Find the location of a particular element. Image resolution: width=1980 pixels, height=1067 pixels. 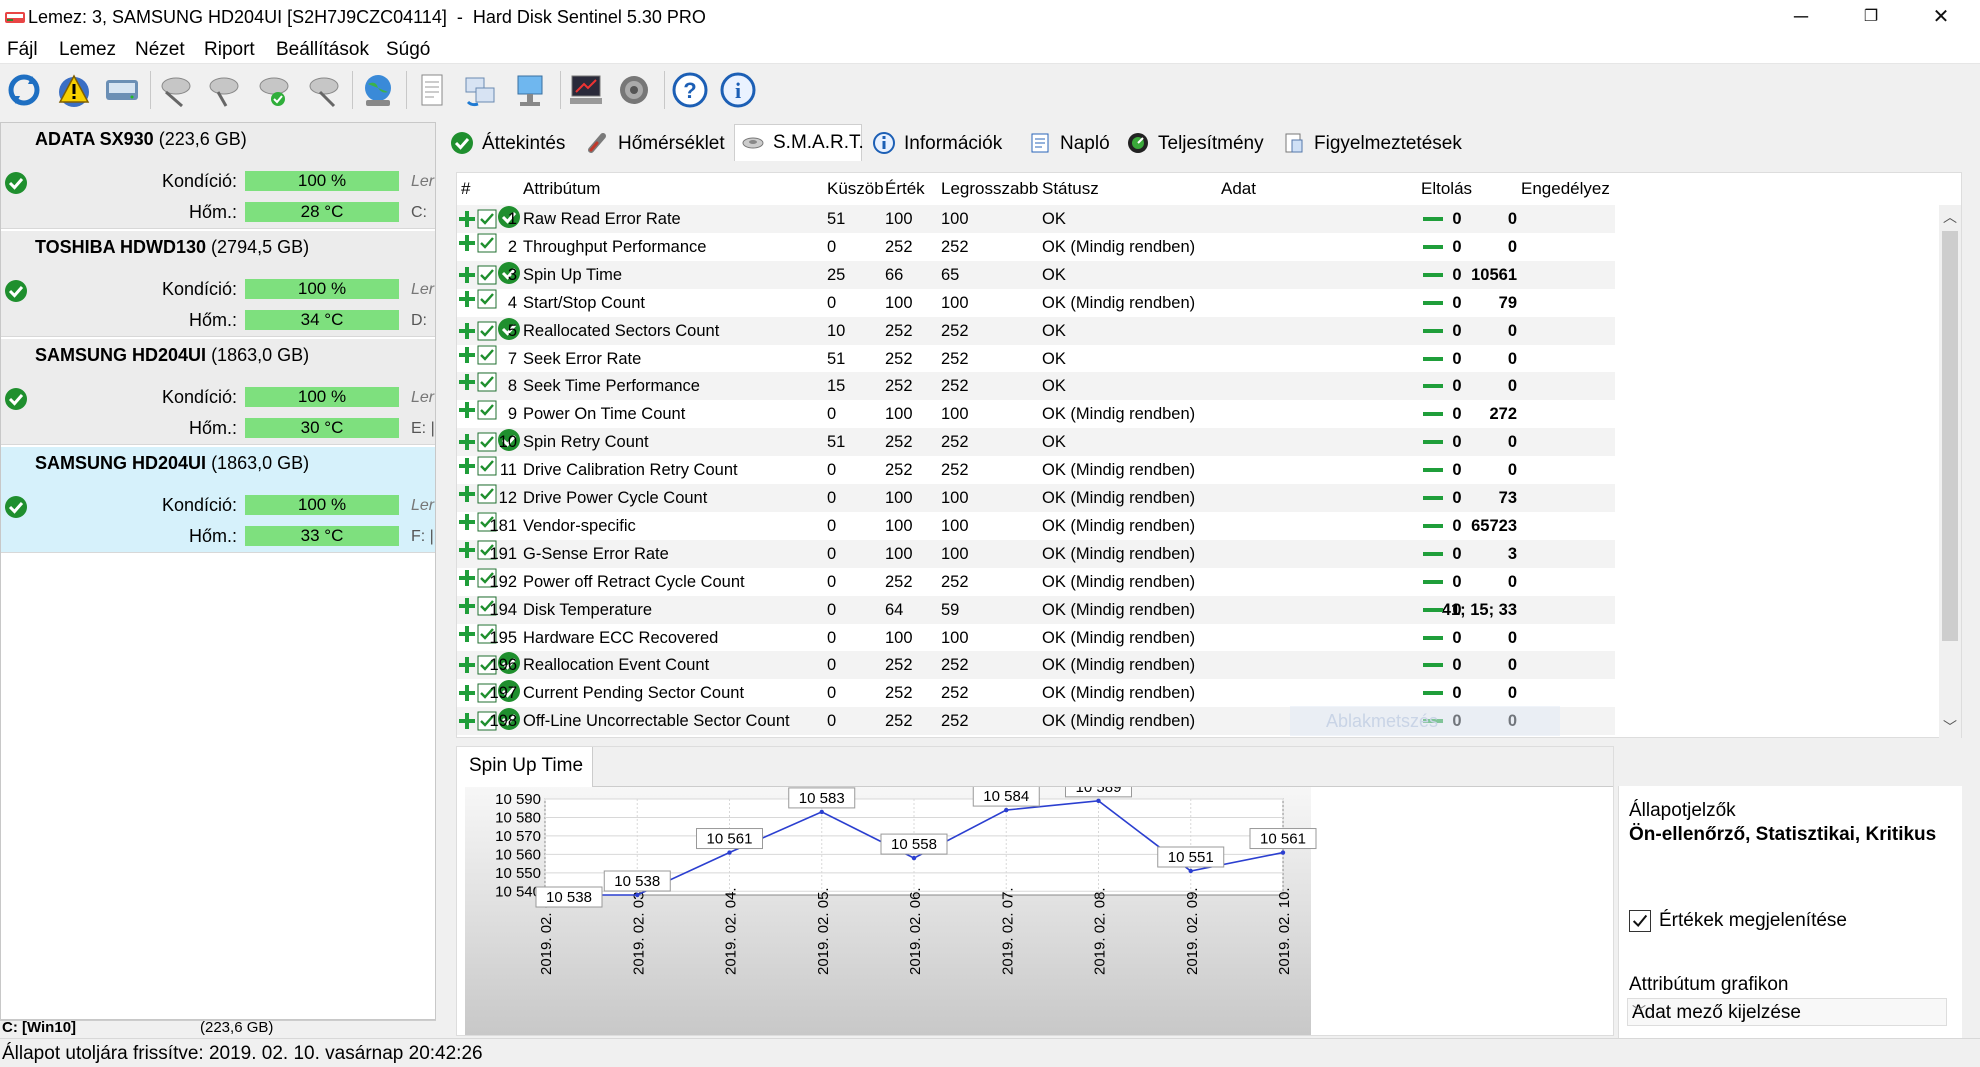

menu-report: Riport is located at coordinates (229, 50).